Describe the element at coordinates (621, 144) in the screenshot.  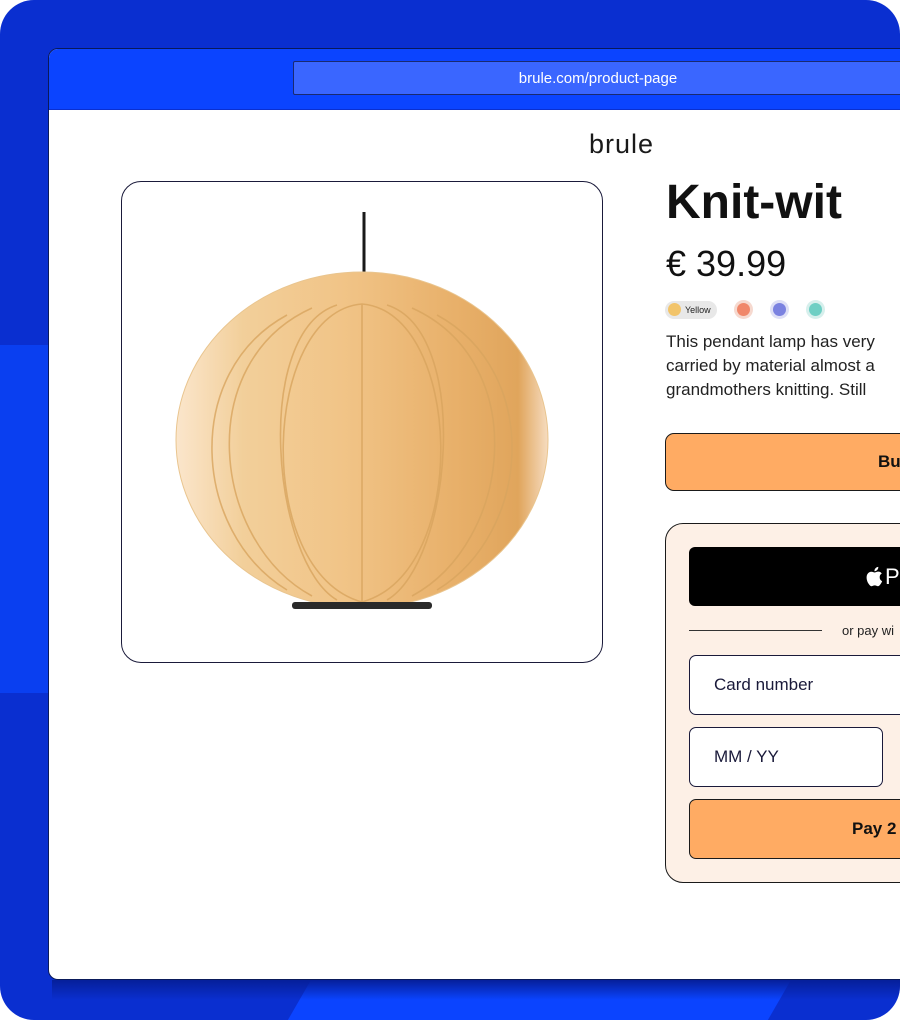
I see `brand-logo: brule` at that location.